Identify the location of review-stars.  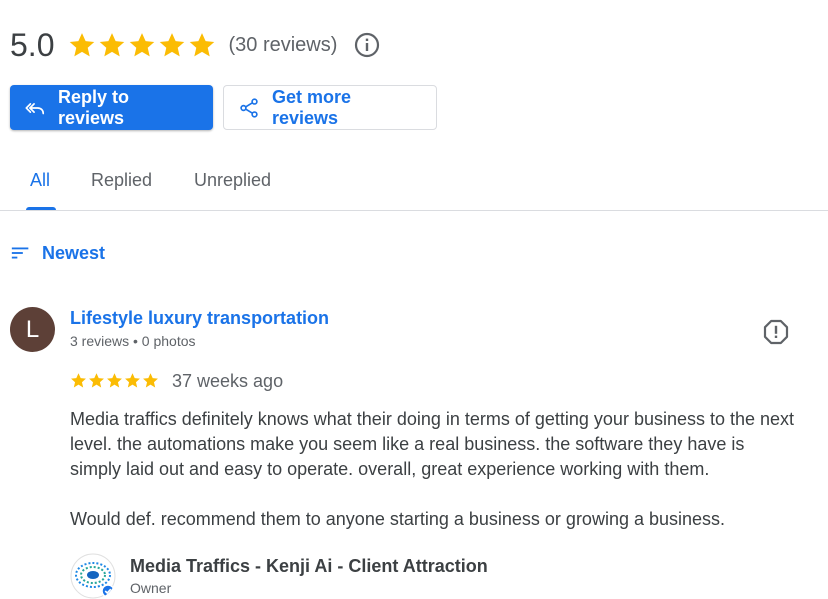
(114, 380).